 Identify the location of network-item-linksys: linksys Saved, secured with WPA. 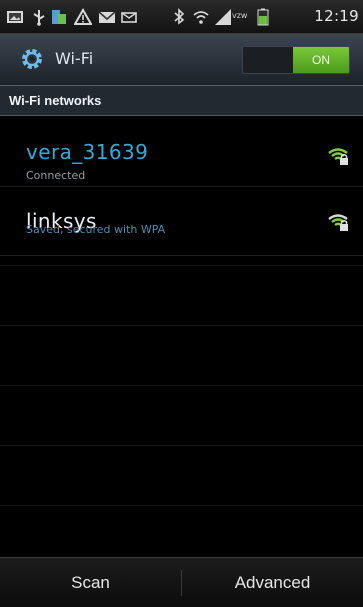
(181, 226).